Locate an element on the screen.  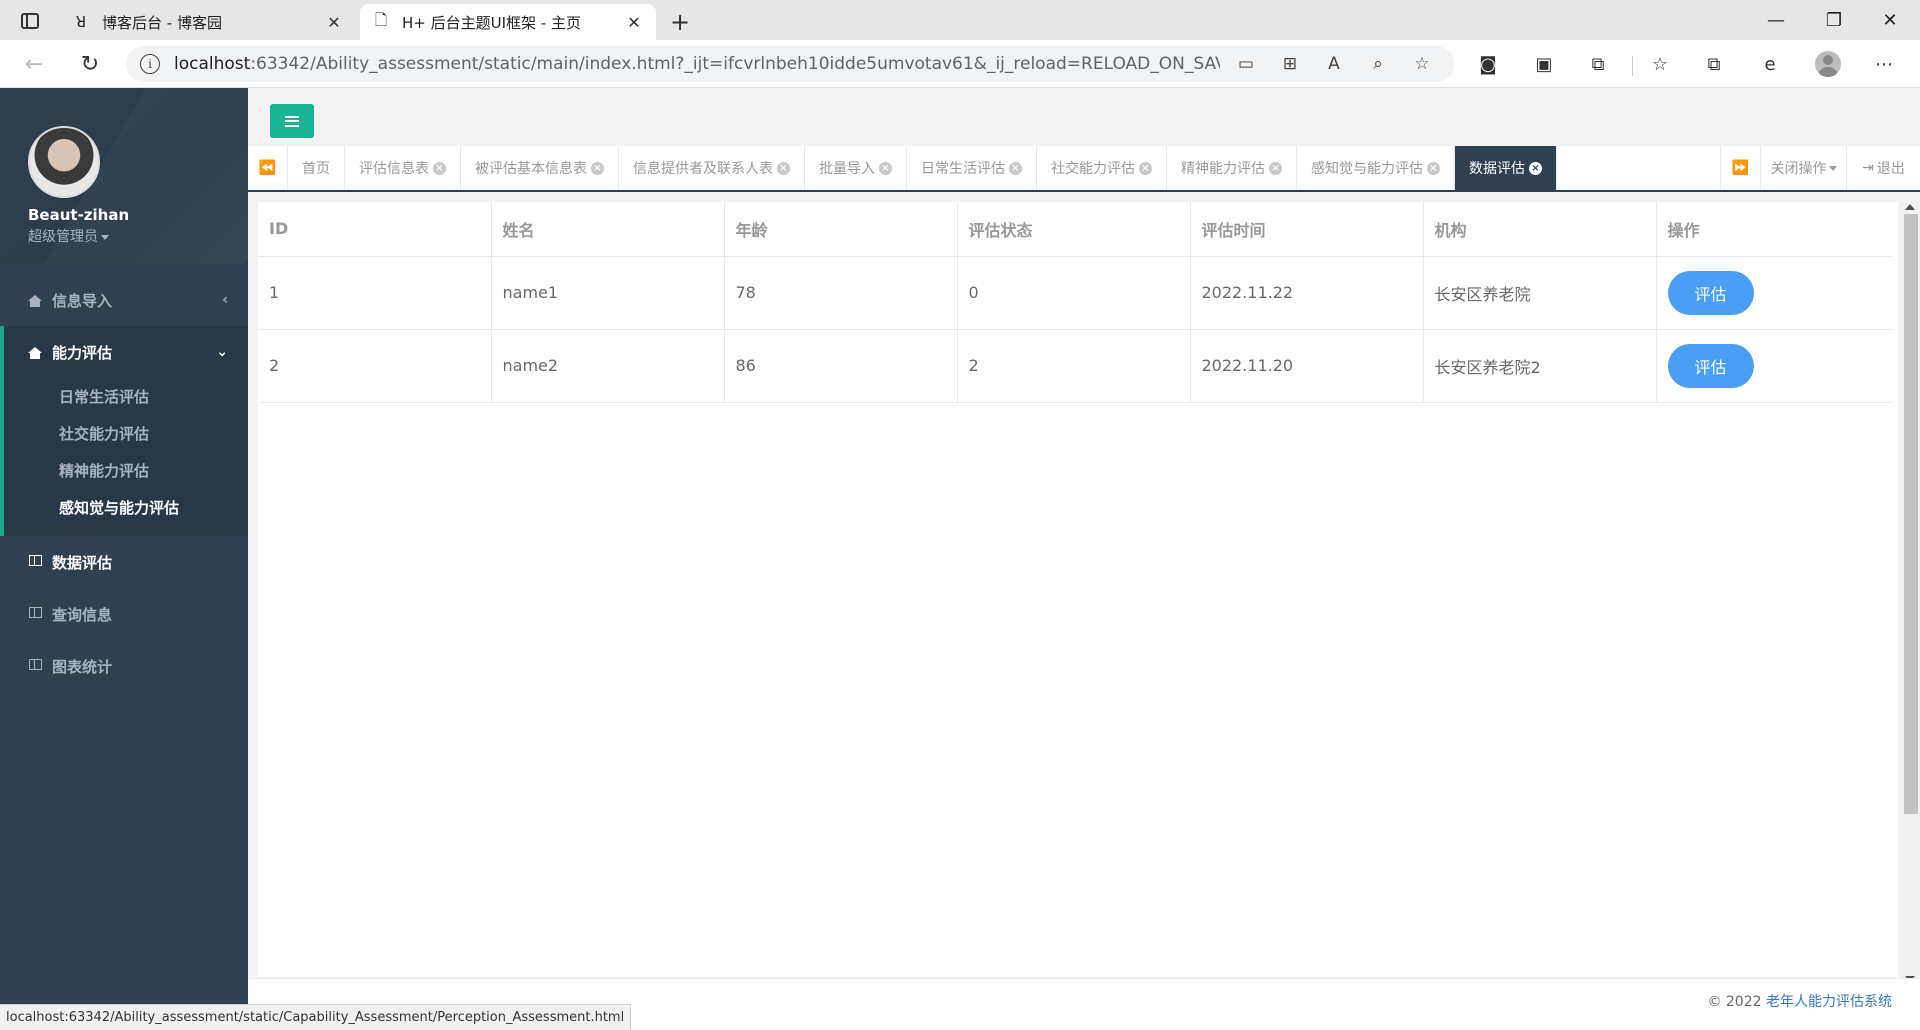
menu-toggle-button is located at coordinates (292, 121).